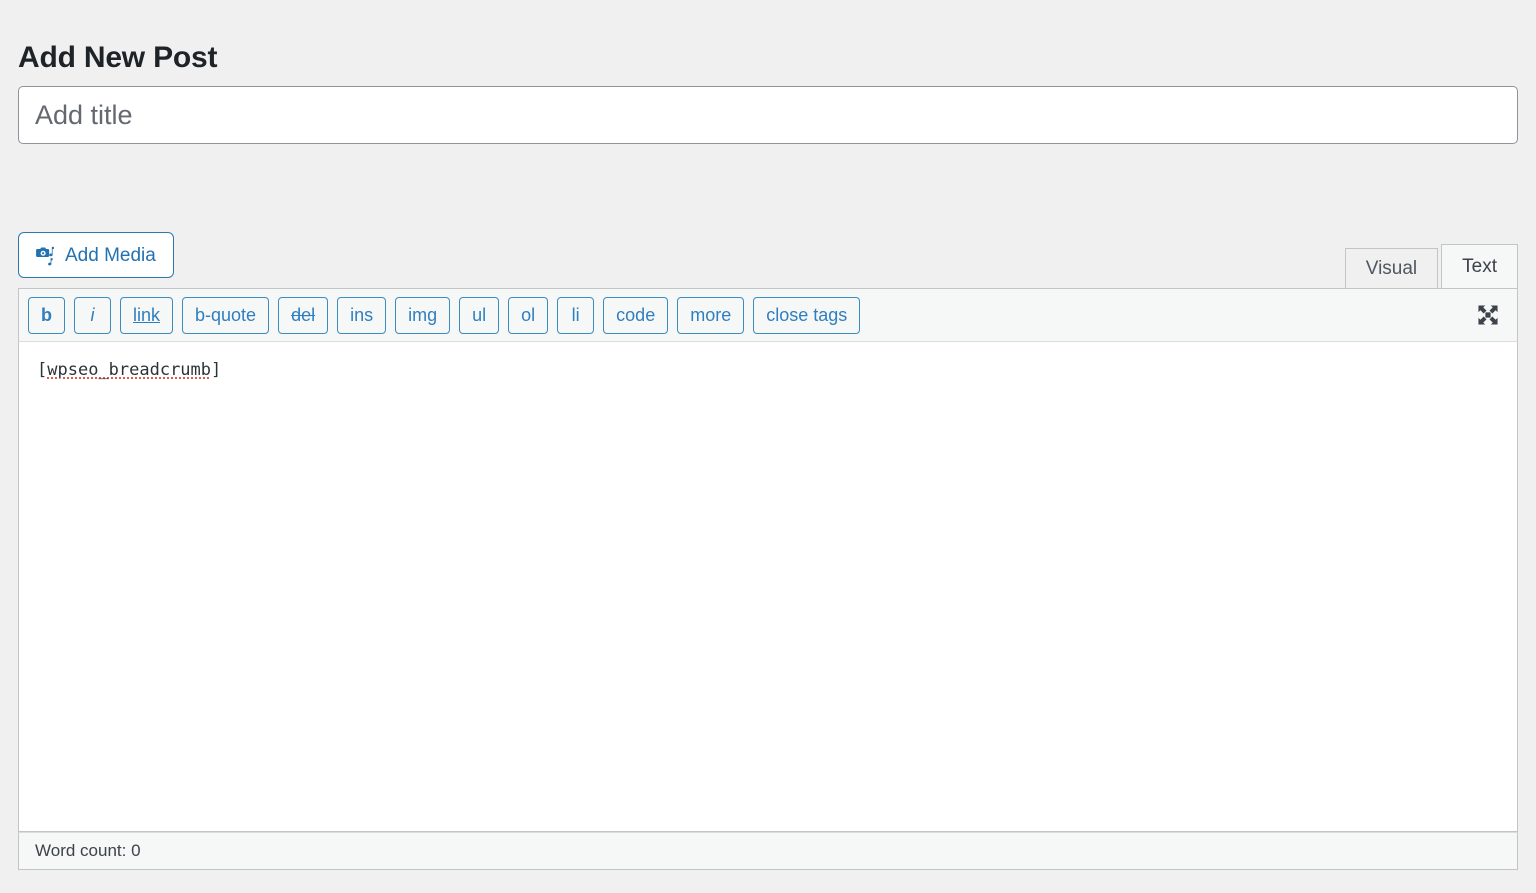 The width and height of the screenshot is (1536, 893). I want to click on tab-text: Text, so click(1479, 266).